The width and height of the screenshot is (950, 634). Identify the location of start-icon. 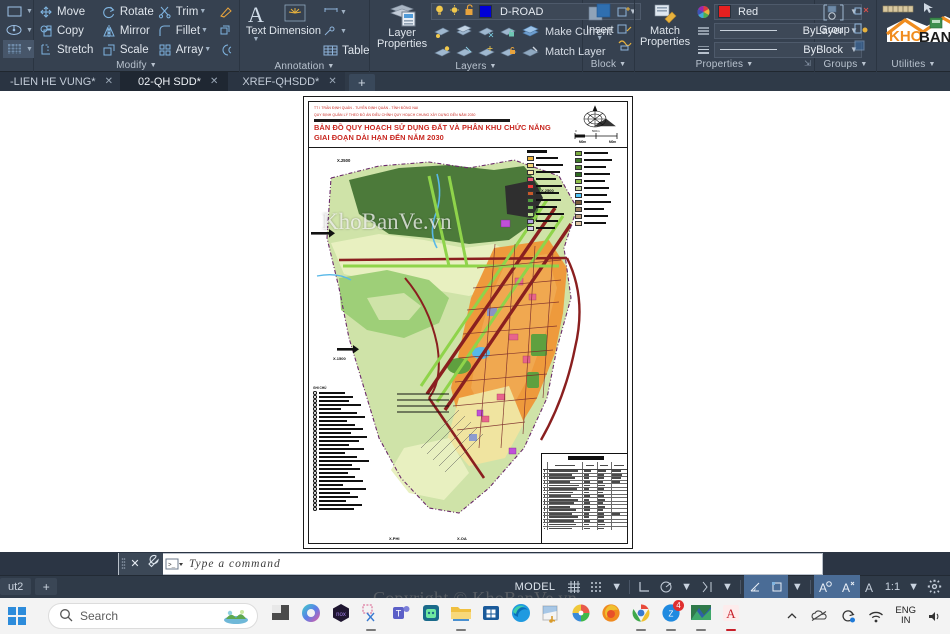
(17, 616).